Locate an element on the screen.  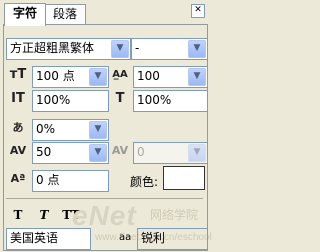
language-value: 美国英语 is located at coordinates (34, 238).